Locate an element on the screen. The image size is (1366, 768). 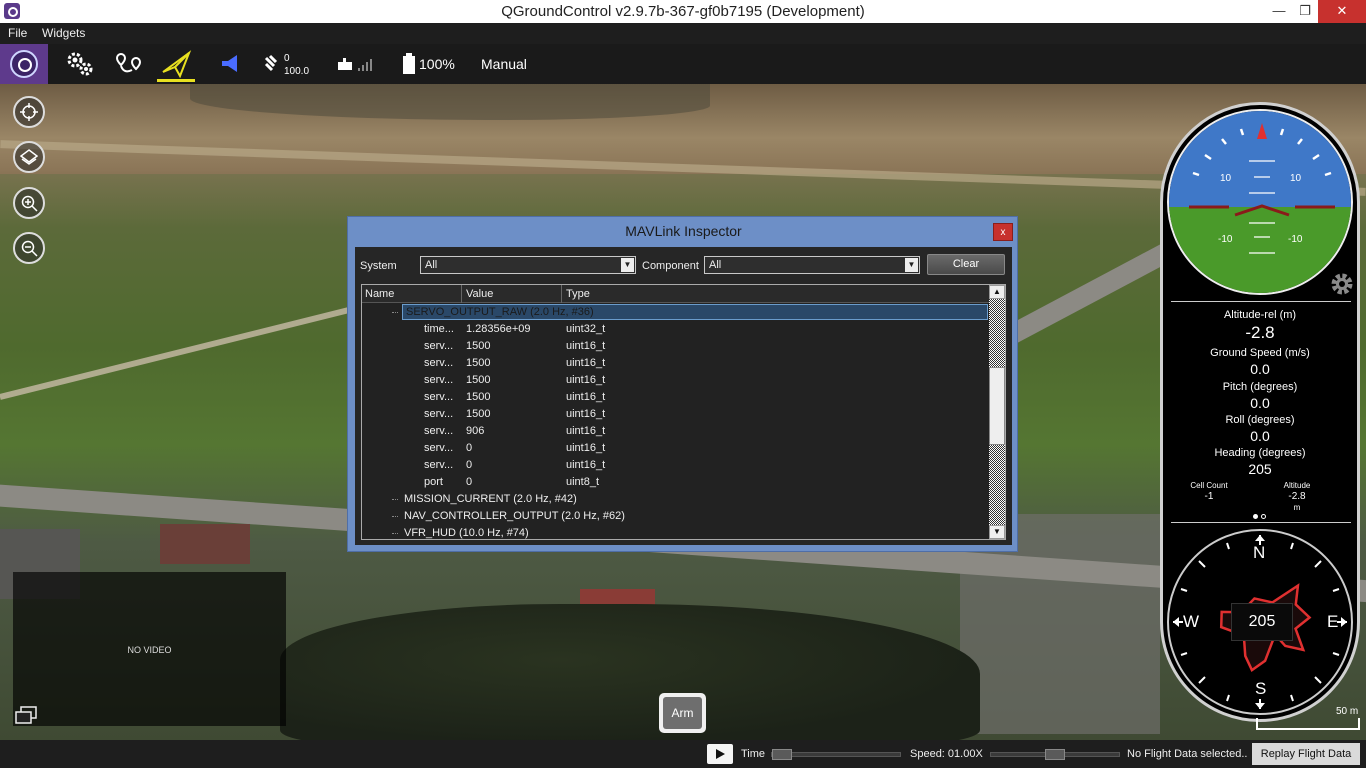
table-row: time... 1.28356e+09 uint32_t is located at coordinates (675, 329).